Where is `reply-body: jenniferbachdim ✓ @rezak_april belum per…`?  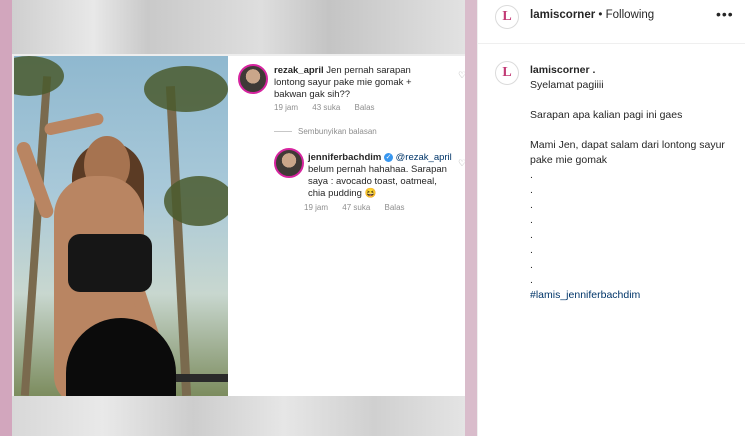 reply-body: jenniferbachdim ✓ @rezak_april belum per… is located at coordinates (380, 176).